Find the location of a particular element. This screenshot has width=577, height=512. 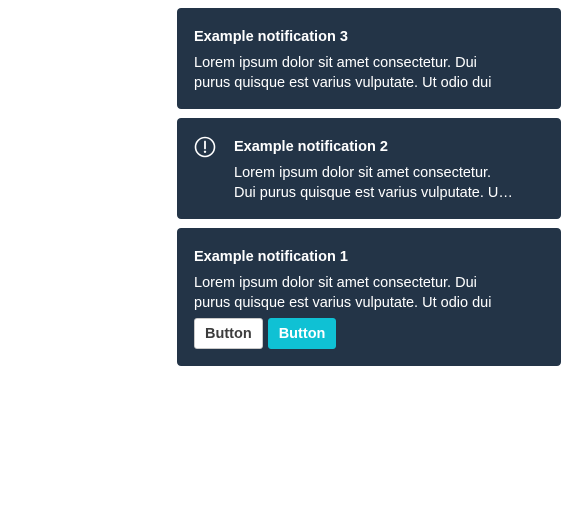

alert-circle-icon is located at coordinates (205, 147).